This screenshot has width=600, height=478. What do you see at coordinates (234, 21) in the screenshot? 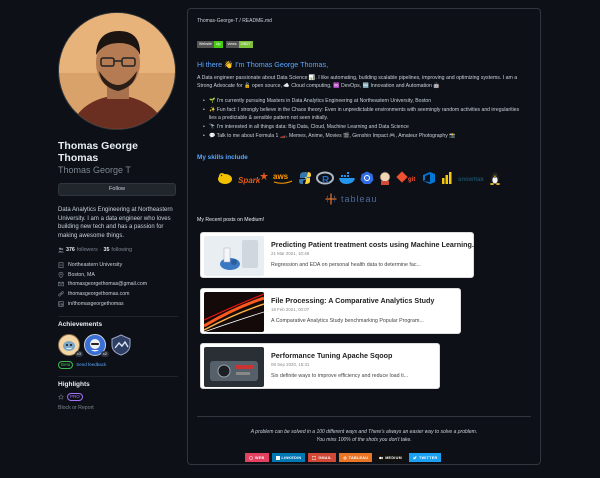
I see `readme-path: Thomas-George-T / README.md` at bounding box center [234, 21].